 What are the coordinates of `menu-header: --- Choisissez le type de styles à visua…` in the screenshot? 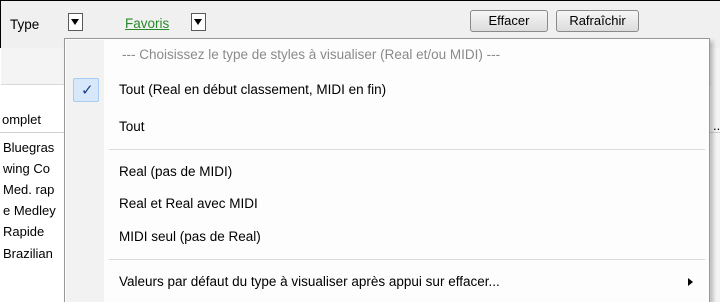 It's located at (387, 55).